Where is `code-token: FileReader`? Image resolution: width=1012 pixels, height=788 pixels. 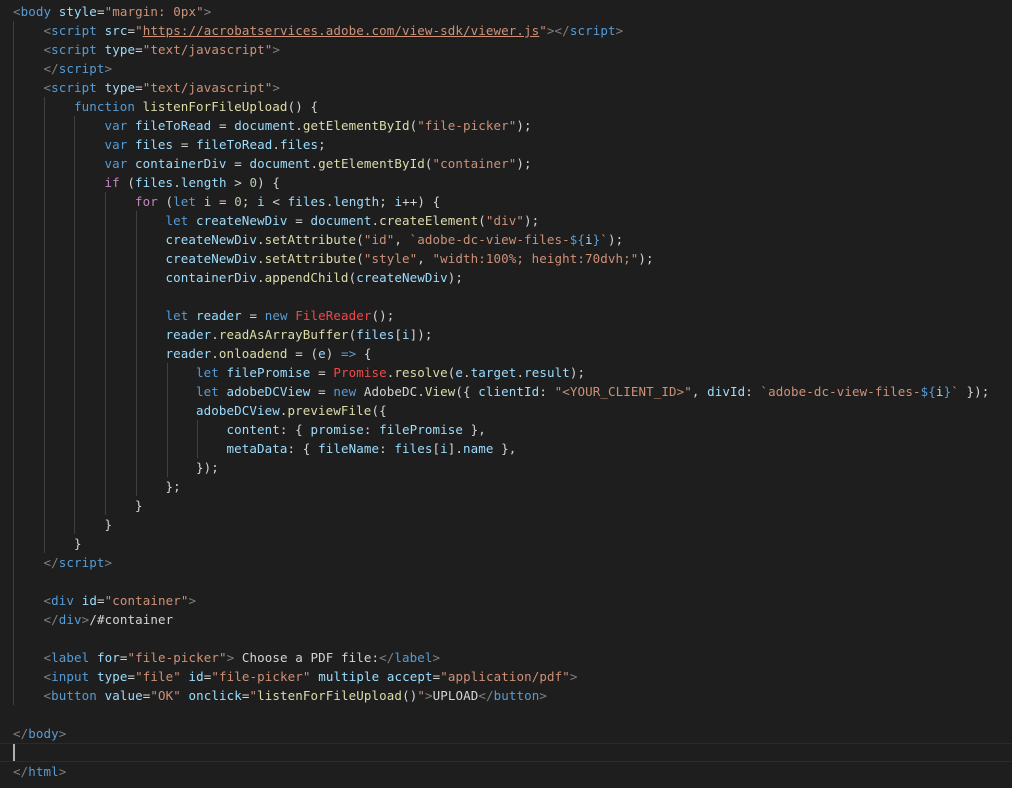
code-token: FileReader is located at coordinates (333, 315).